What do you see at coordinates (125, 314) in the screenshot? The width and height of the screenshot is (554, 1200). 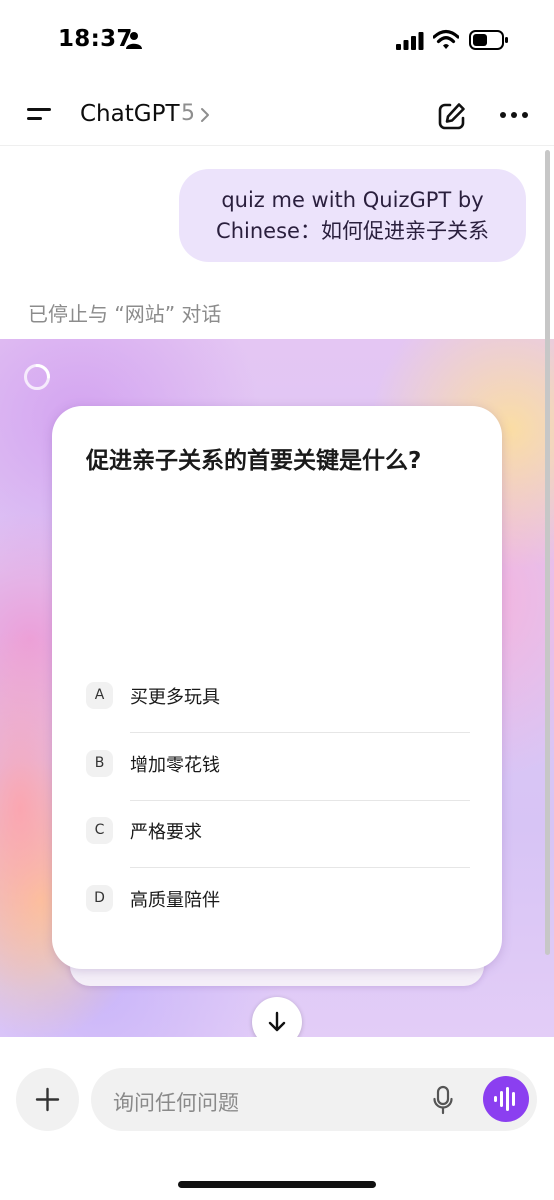 I see `stopped-notice: 已停止与 “网站” 对话` at bounding box center [125, 314].